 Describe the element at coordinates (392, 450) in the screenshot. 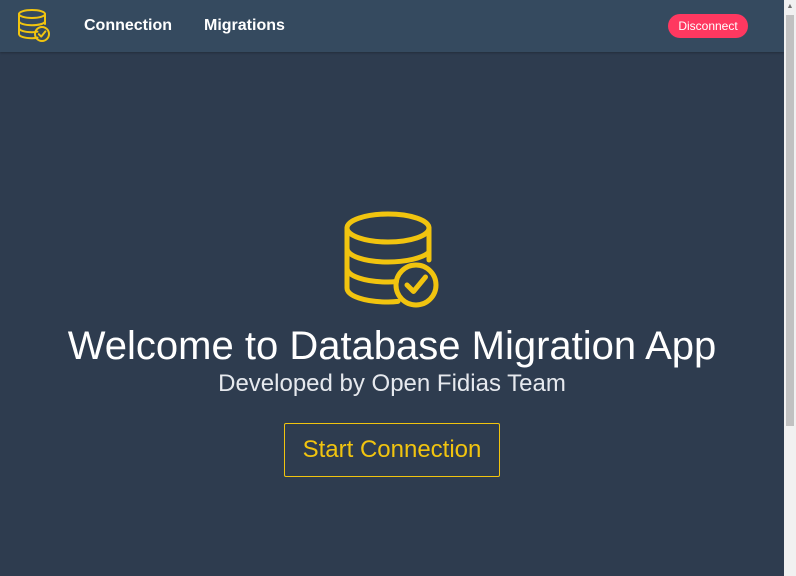

I see `start-connection-button: Start Connection` at that location.